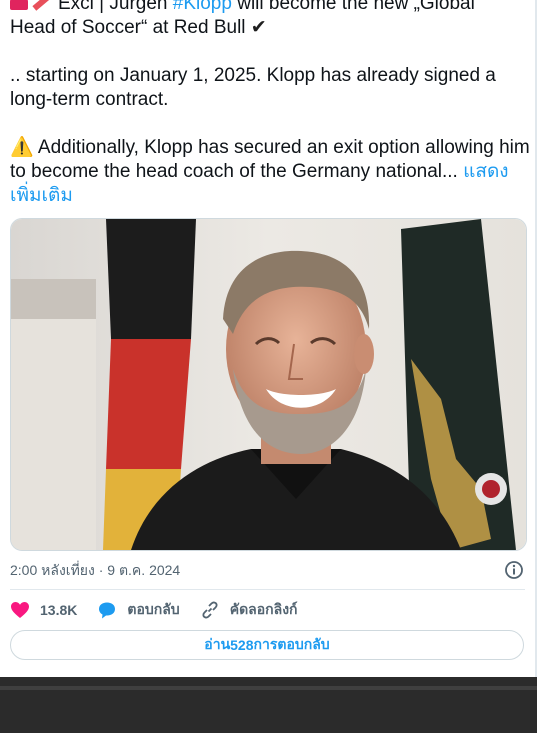  What do you see at coordinates (514, 570) in the screenshot?
I see `info-icon` at bounding box center [514, 570].